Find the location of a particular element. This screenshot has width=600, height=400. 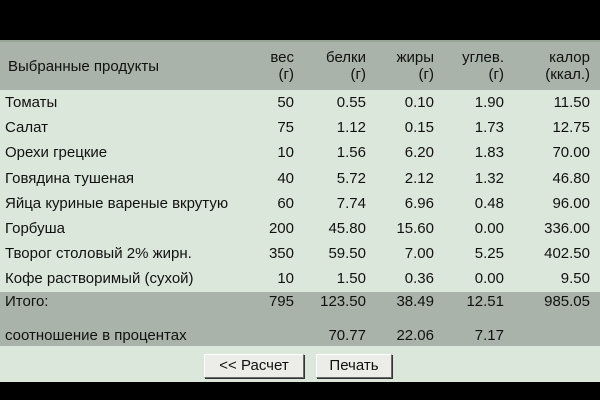

total-weight: 795 is located at coordinates (268, 304).